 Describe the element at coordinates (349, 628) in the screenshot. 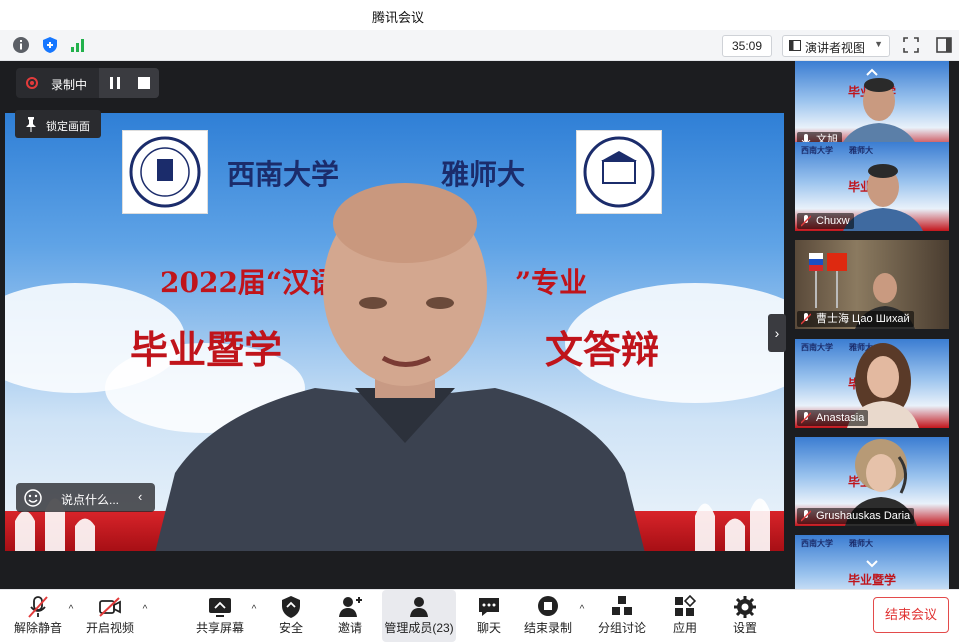

I see `invite-label: 邀请` at that location.